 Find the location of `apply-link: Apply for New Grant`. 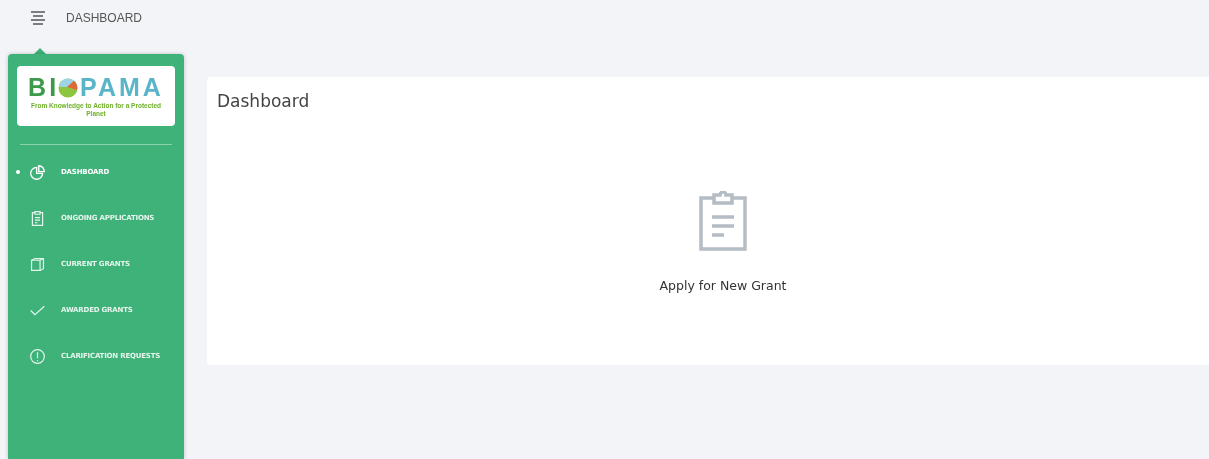

apply-link: Apply for New Grant is located at coordinates (723, 285).